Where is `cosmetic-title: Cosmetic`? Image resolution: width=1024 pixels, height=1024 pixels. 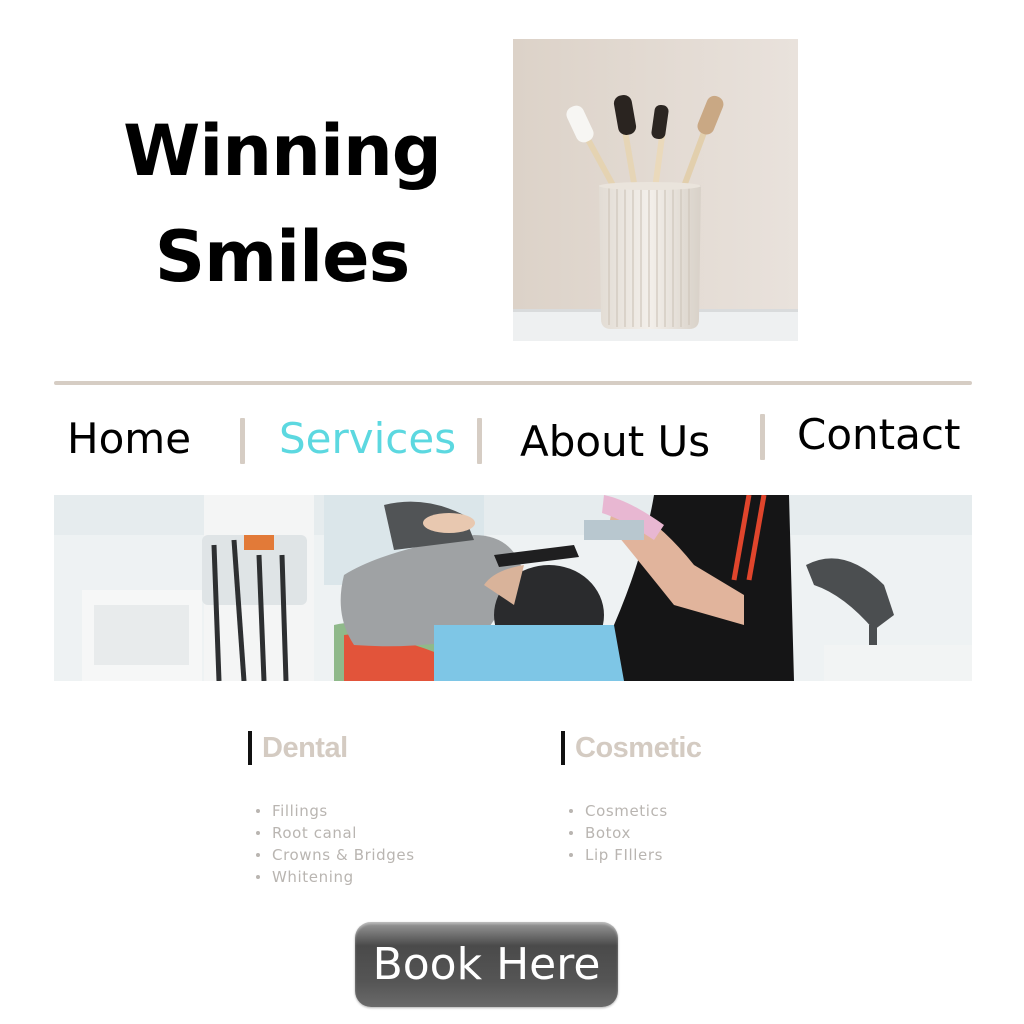 cosmetic-title: Cosmetic is located at coordinates (638, 747).